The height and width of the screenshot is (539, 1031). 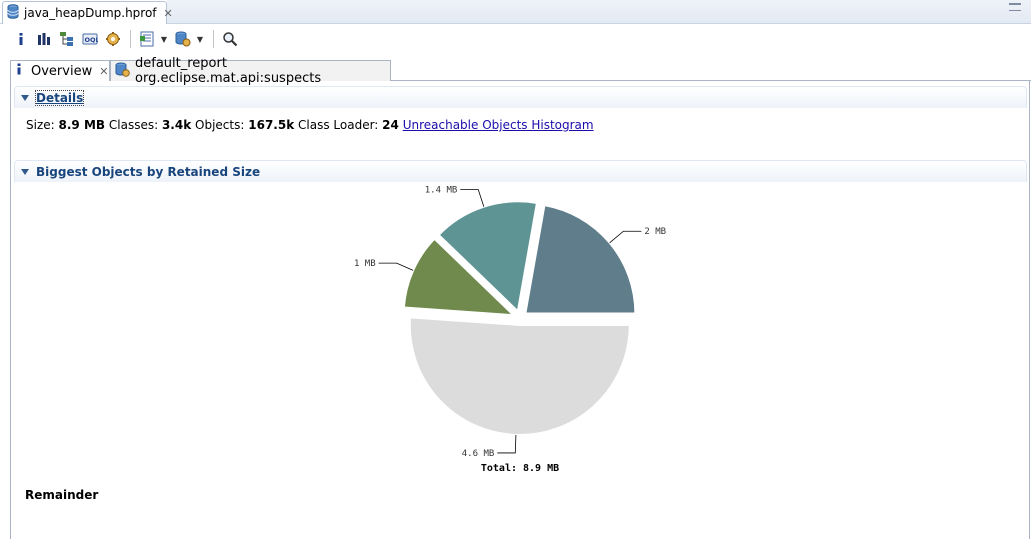 What do you see at coordinates (44, 39) in the screenshot?
I see `histogram-icon` at bounding box center [44, 39].